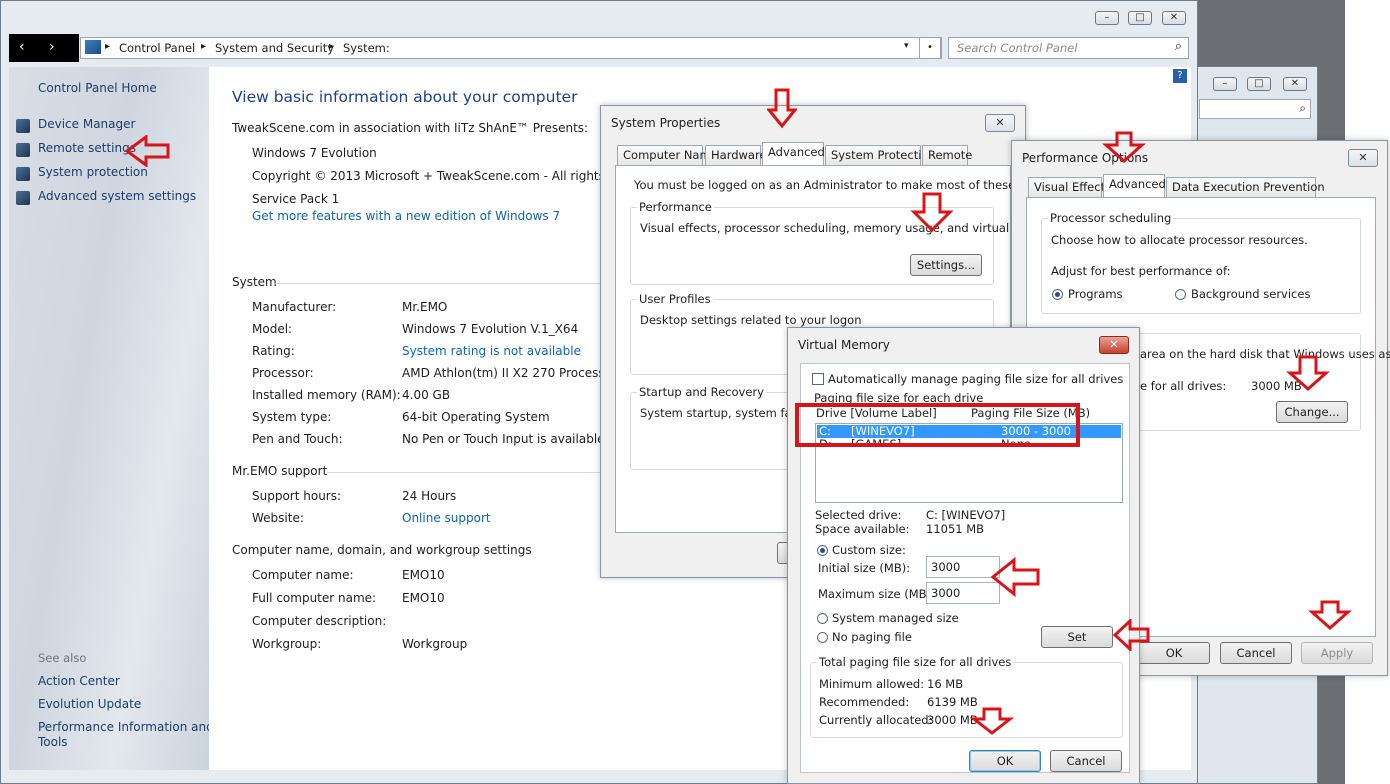  I want to click on see-also-evolution-update: Evolution Update, so click(89, 704).